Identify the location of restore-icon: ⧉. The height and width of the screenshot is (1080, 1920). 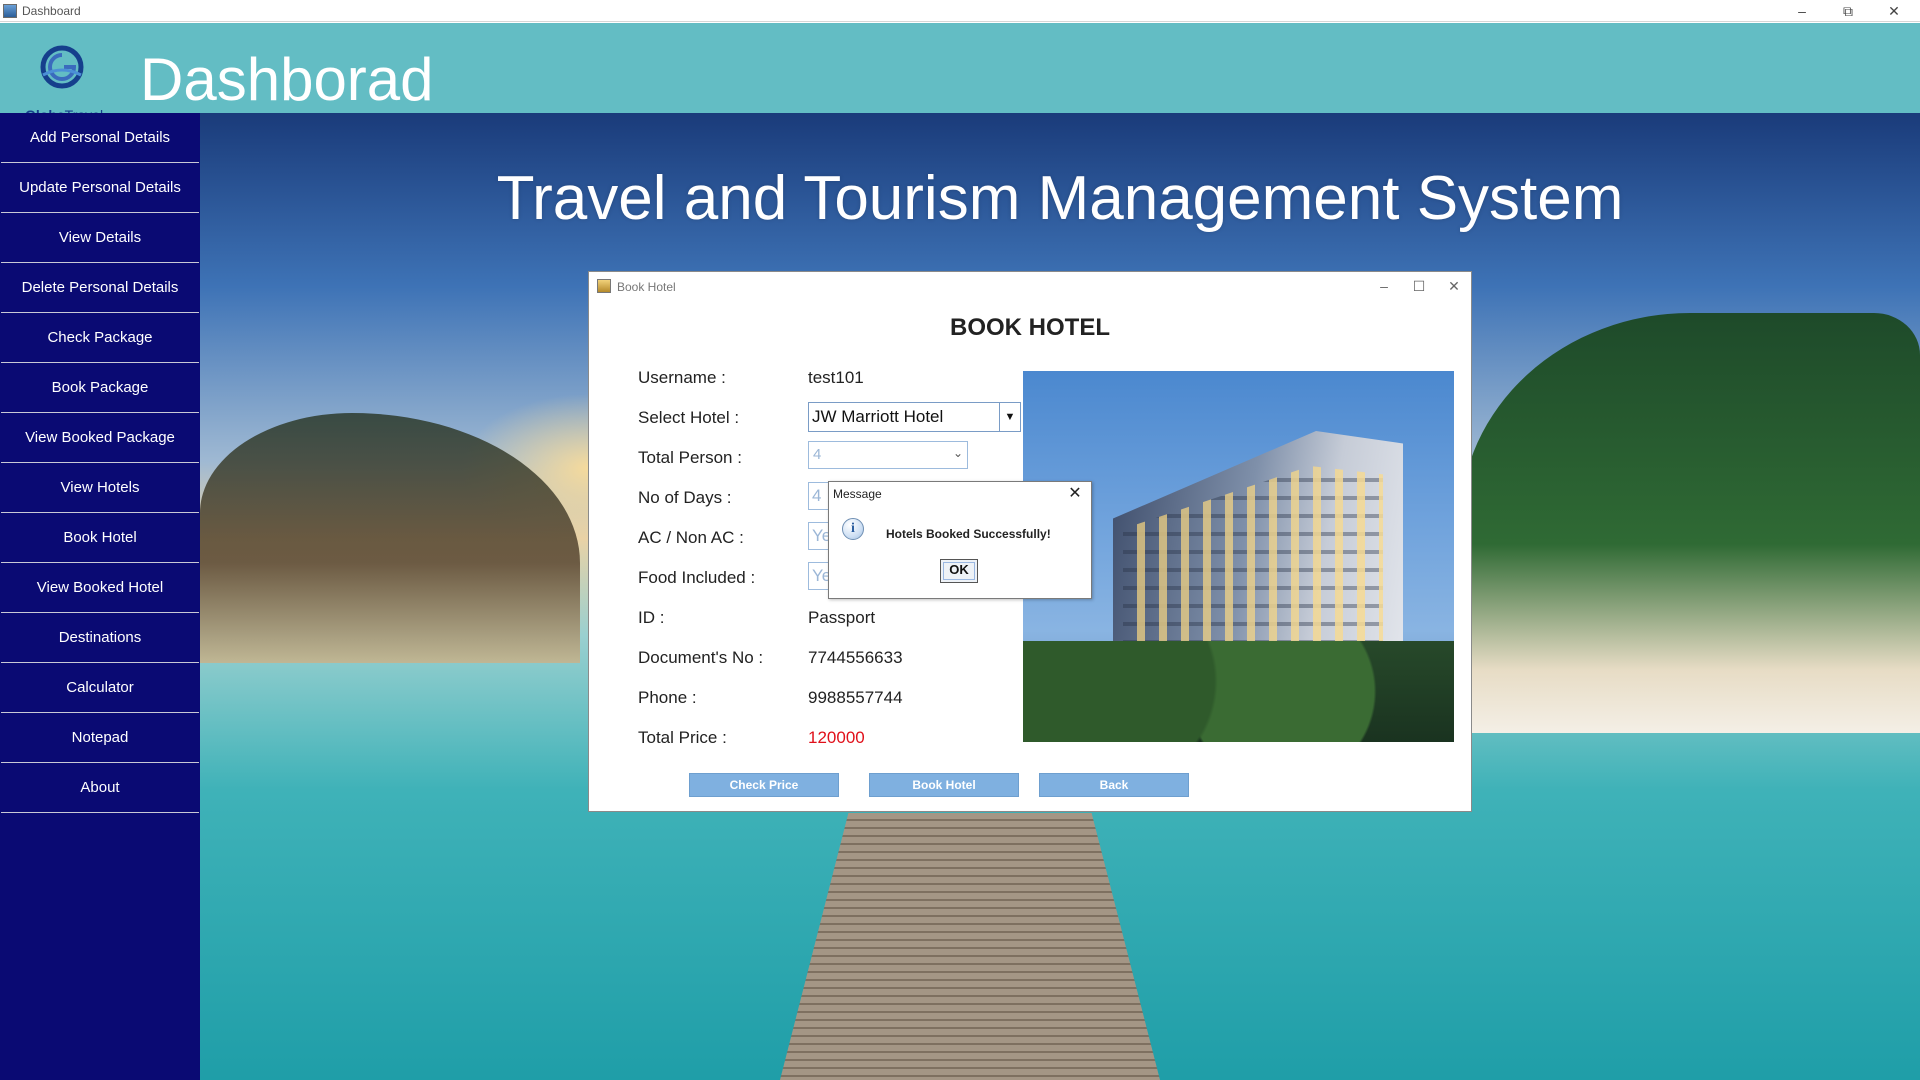
(1848, 11).